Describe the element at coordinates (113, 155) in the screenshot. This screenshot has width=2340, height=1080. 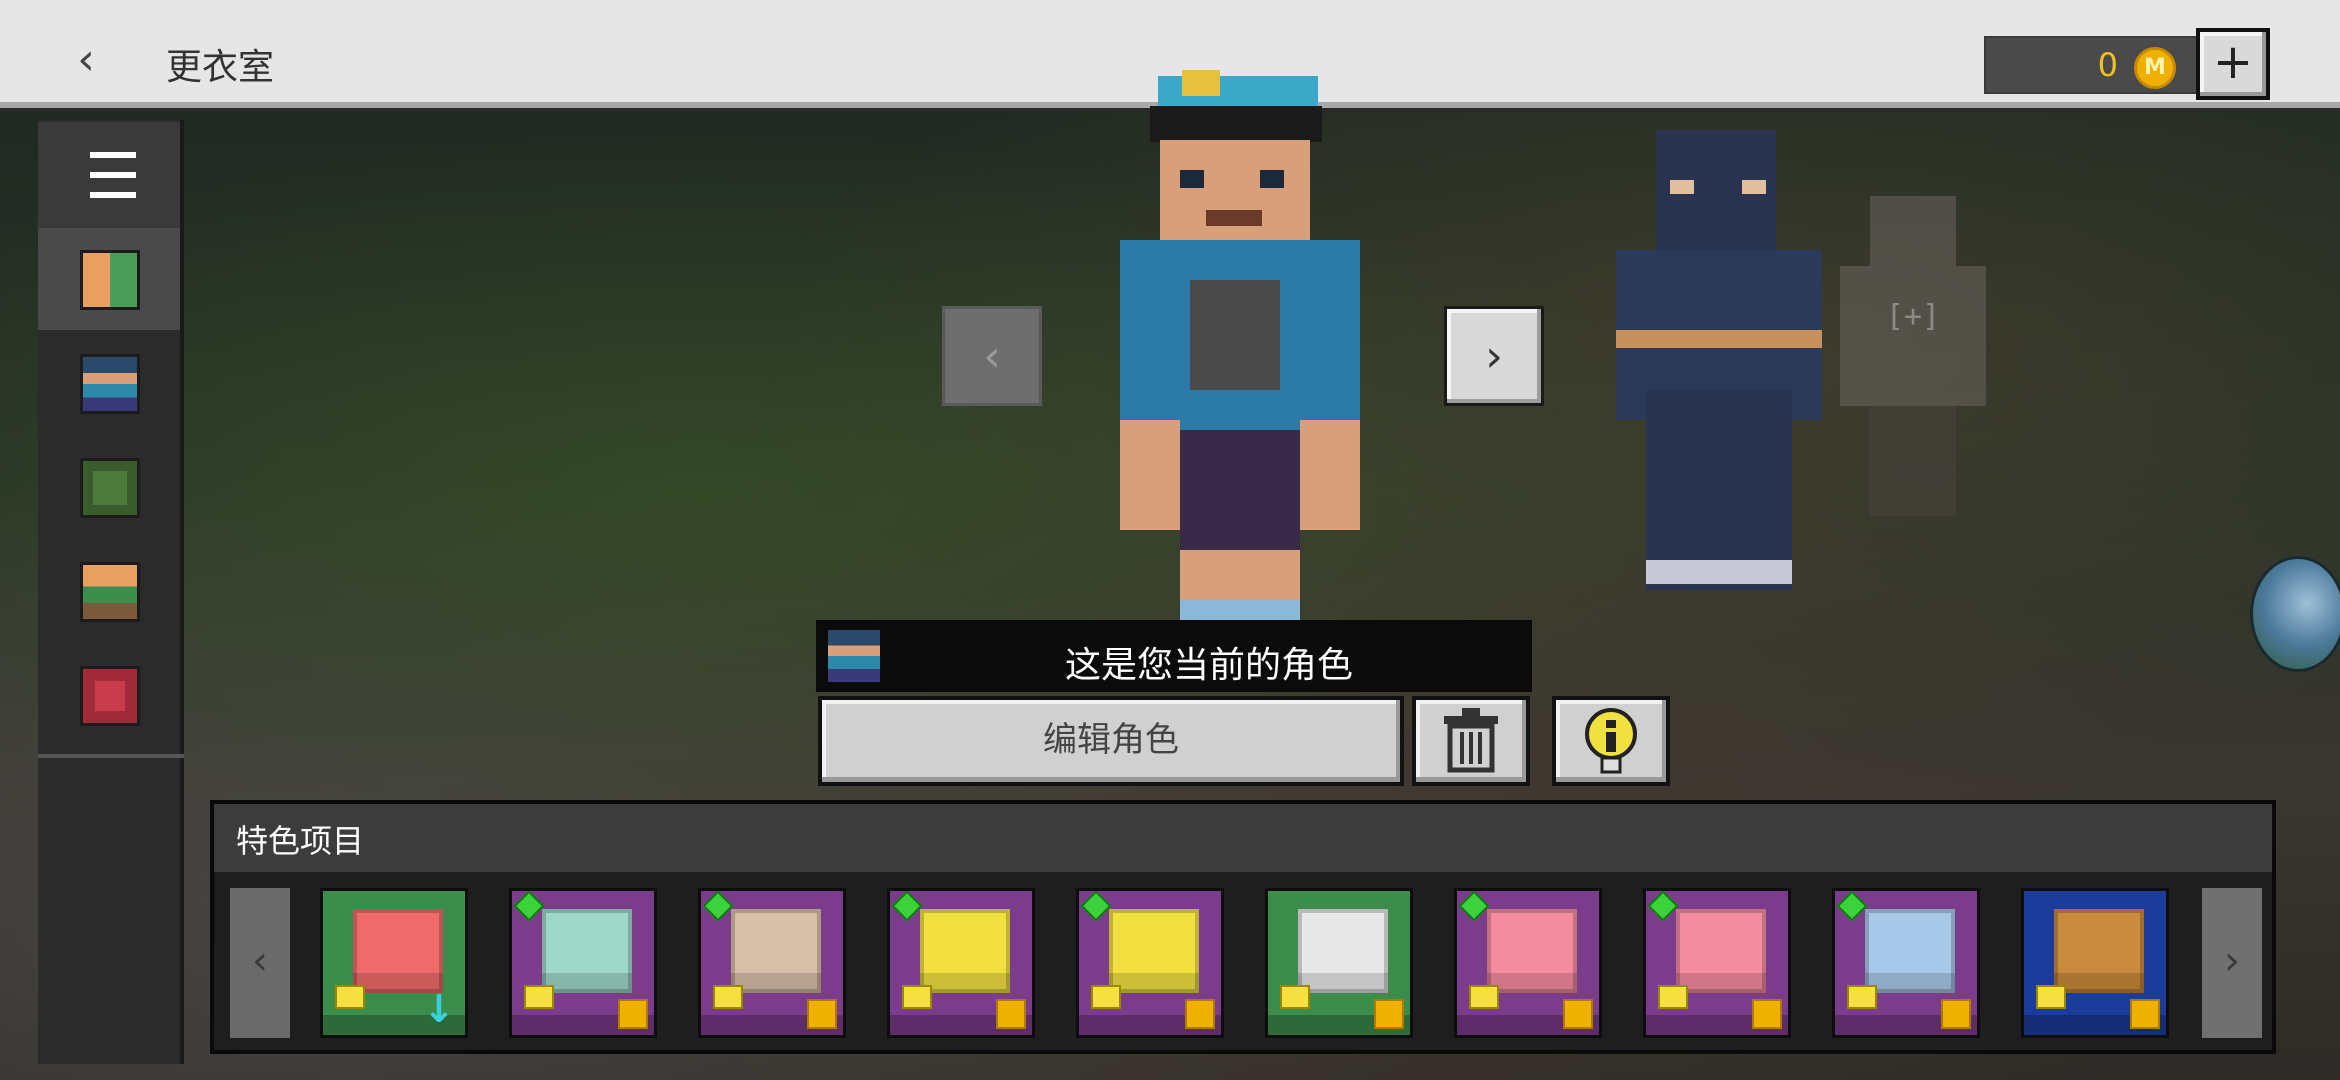
I see `hamburger-menu-icon` at that location.